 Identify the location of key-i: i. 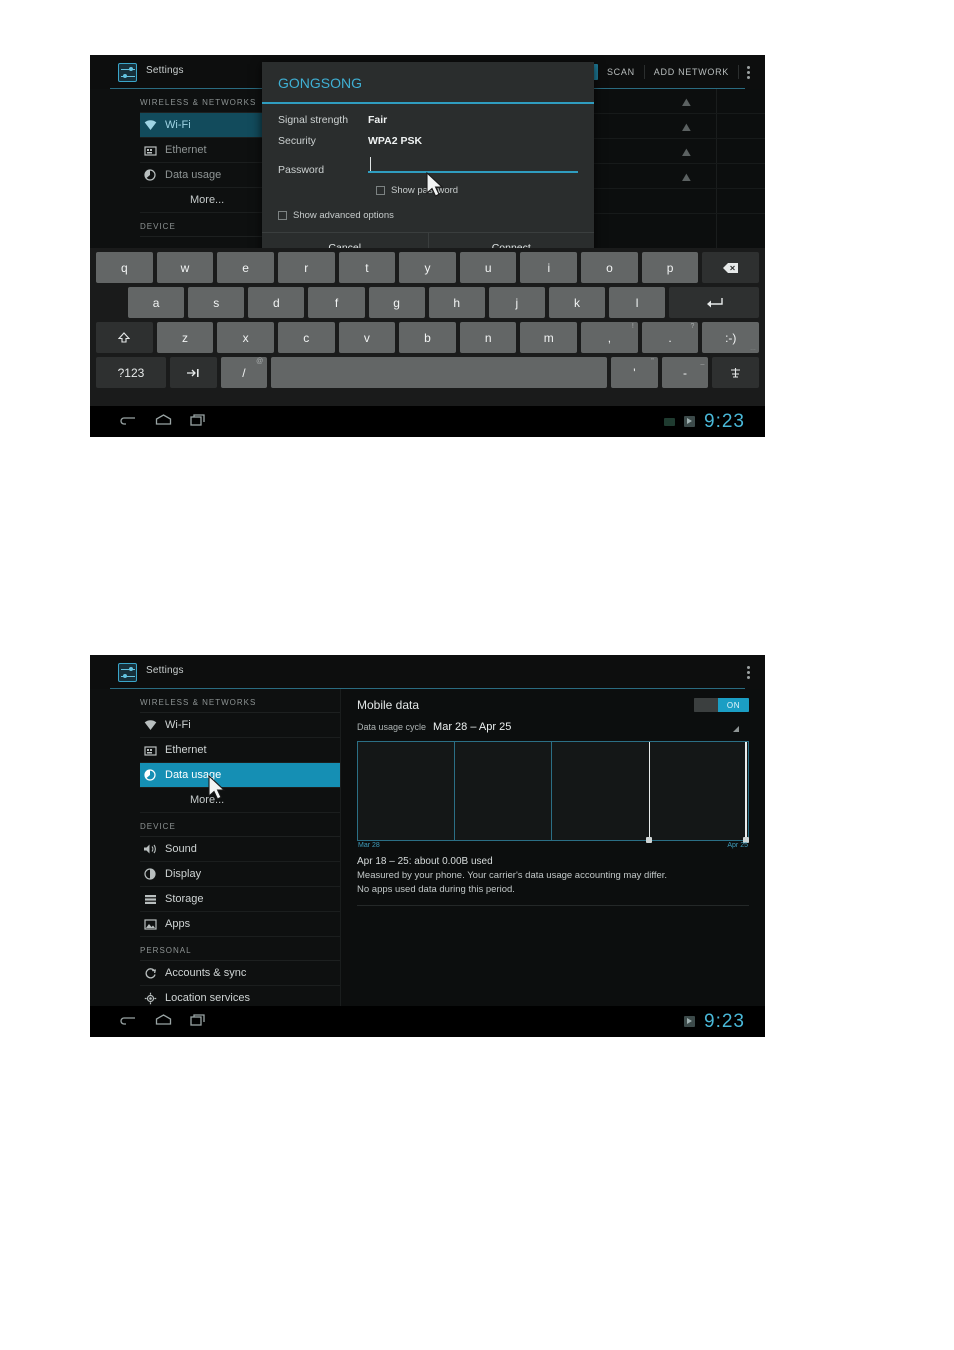
(549, 267).